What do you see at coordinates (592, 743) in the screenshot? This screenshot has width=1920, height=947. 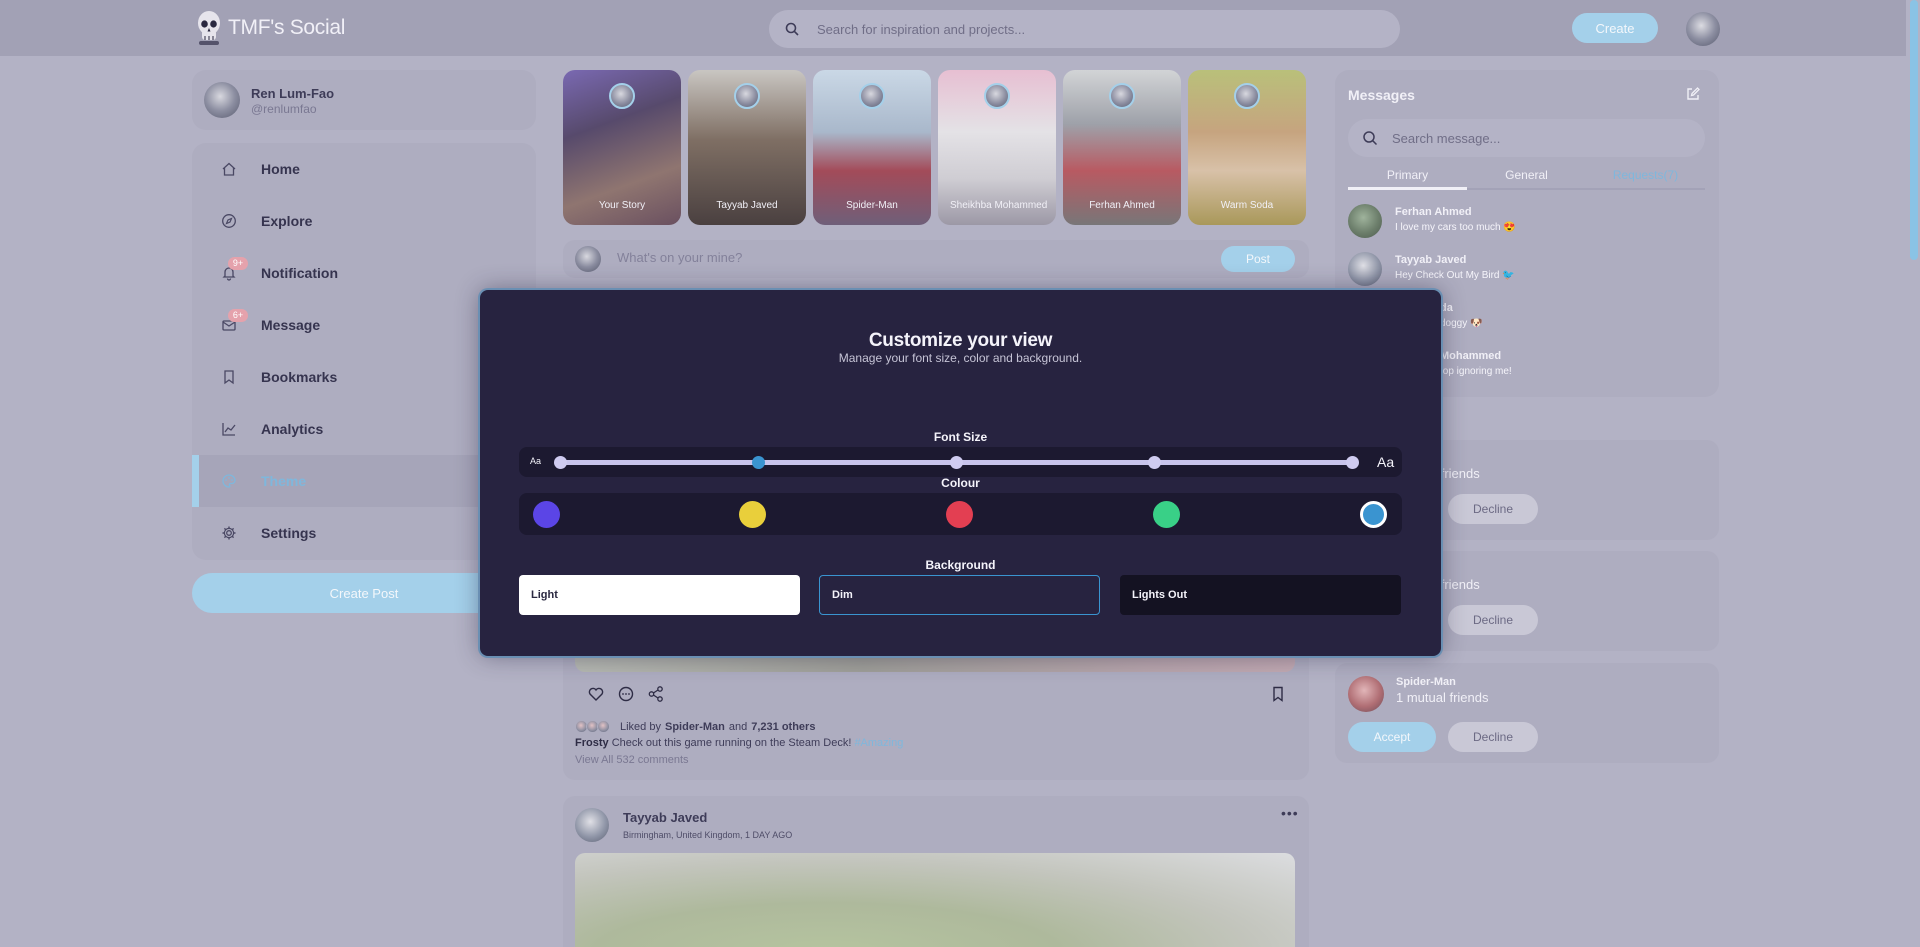 I see `caption-user: Frosty` at bounding box center [592, 743].